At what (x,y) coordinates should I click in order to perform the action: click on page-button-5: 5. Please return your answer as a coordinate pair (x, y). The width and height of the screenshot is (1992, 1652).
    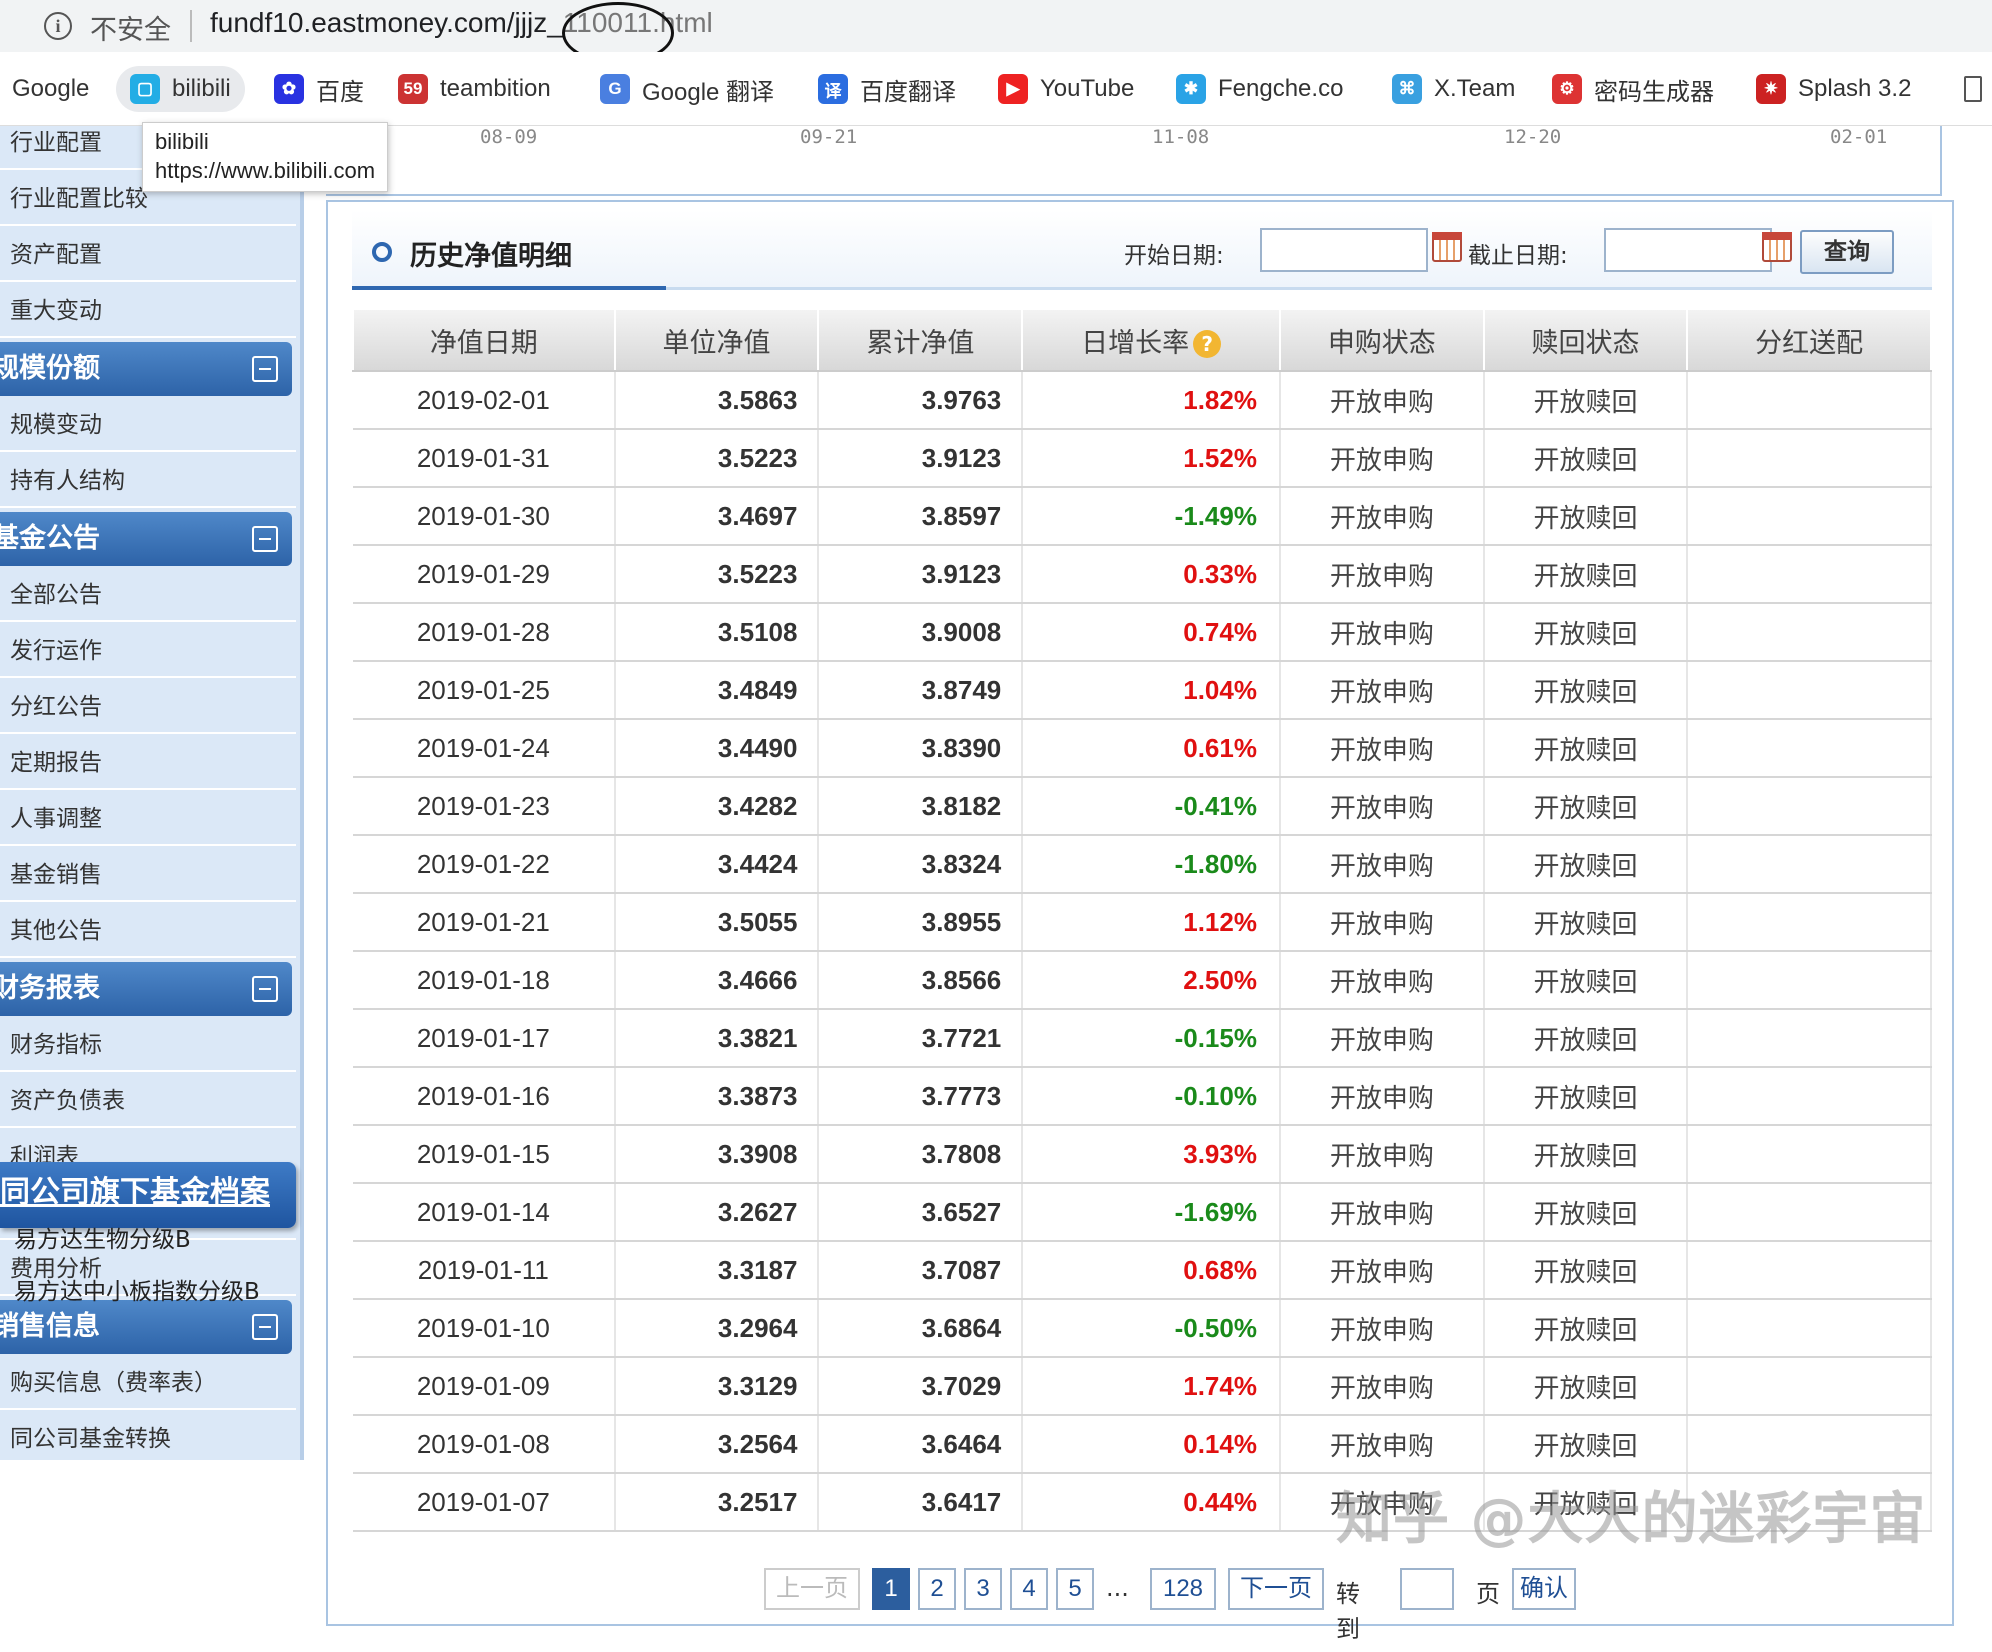
    Looking at the image, I should click on (1075, 1589).